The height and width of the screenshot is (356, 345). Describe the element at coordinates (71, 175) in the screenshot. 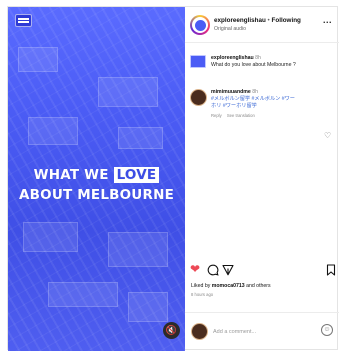

I see `headline-prefix: WHAT WE` at that location.